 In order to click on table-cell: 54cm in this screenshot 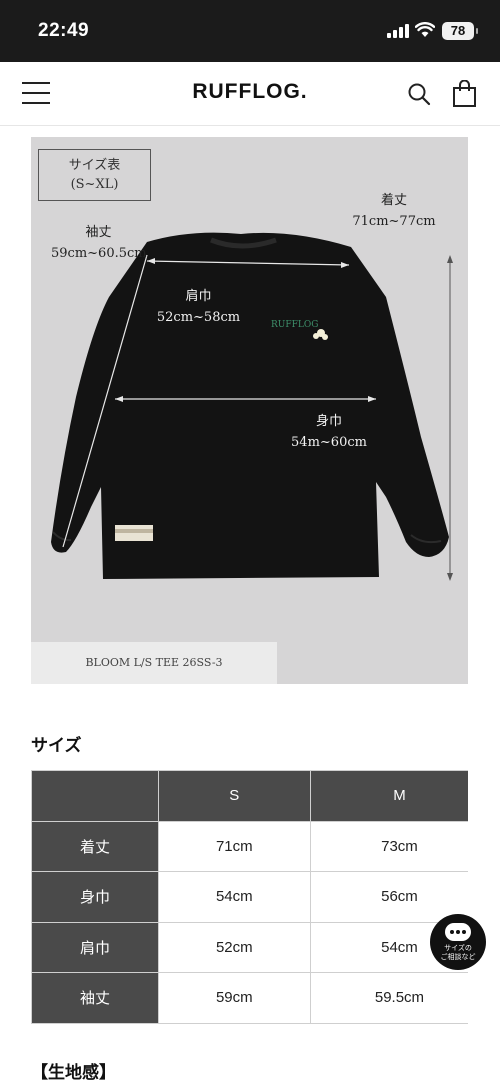, I will do `click(234, 897)`.